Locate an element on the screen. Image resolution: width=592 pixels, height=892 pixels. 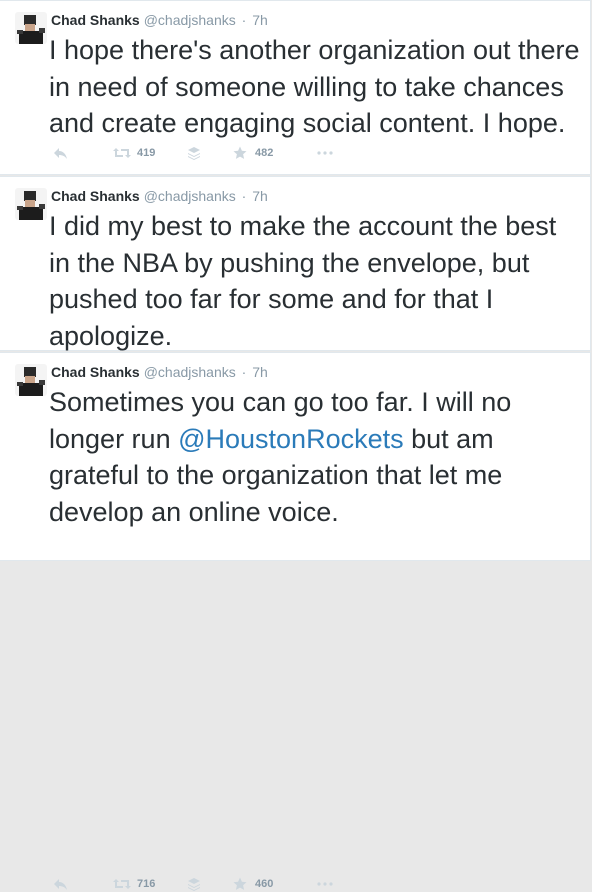
retweet-count: 716 is located at coordinates (146, 884).